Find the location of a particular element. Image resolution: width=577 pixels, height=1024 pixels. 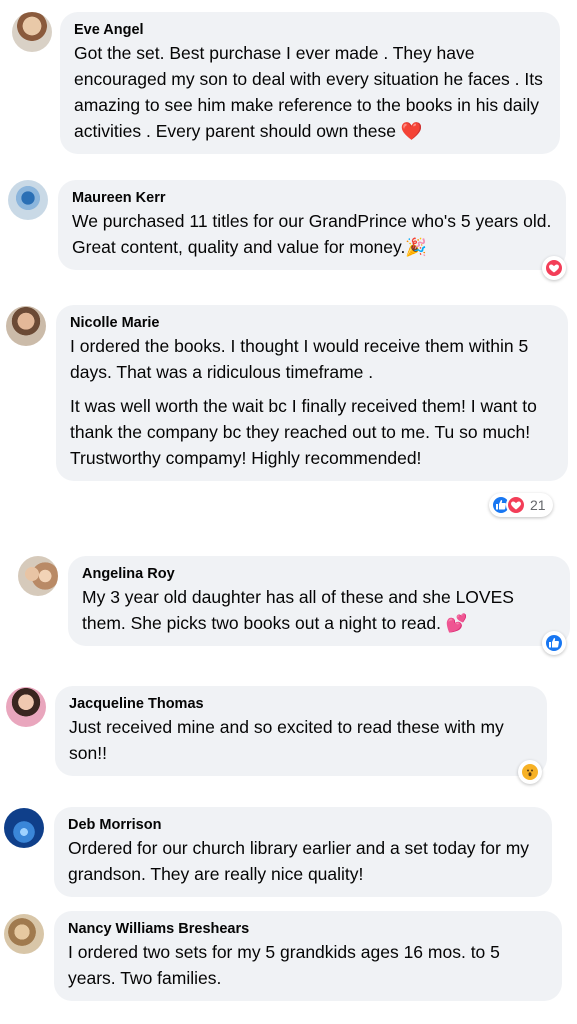

like-reaction-icon is located at coordinates (554, 643).